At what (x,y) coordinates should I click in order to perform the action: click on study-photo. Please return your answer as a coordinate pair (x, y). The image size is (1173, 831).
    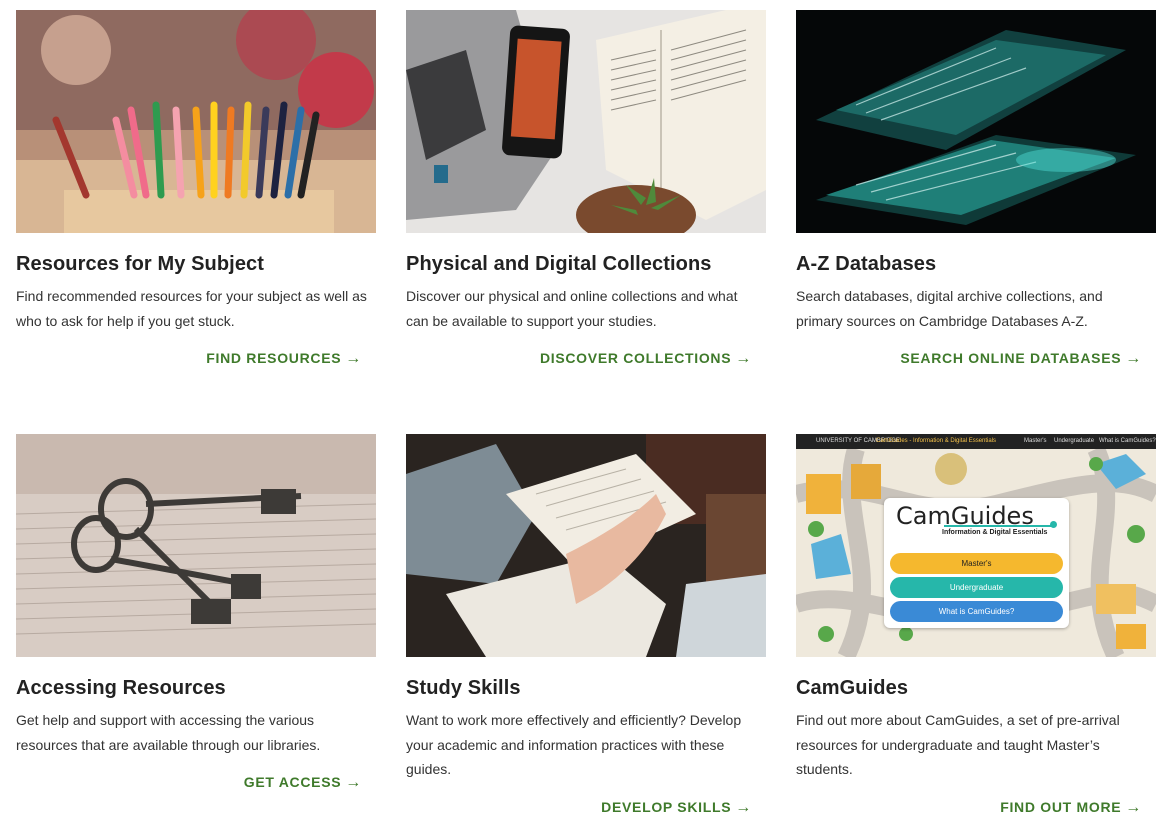
    Looking at the image, I should click on (586, 545).